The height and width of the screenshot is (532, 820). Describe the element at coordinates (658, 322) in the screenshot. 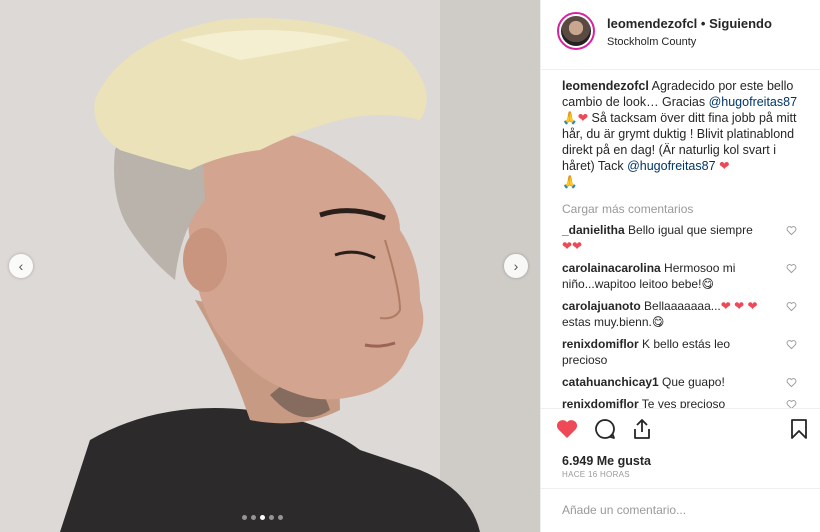

I see `comment-emoji-after: 😋` at that location.